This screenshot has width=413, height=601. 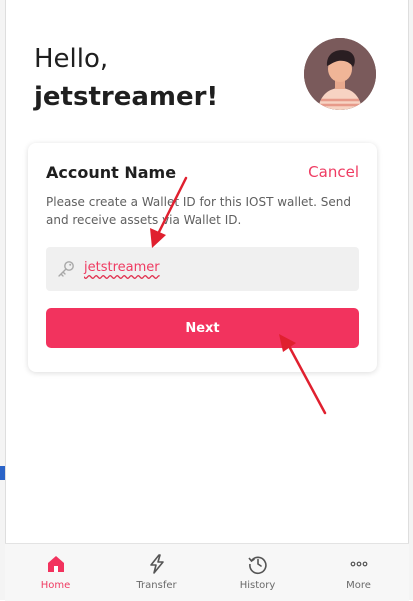 What do you see at coordinates (2, 473) in the screenshot?
I see `background-fragment` at bounding box center [2, 473].